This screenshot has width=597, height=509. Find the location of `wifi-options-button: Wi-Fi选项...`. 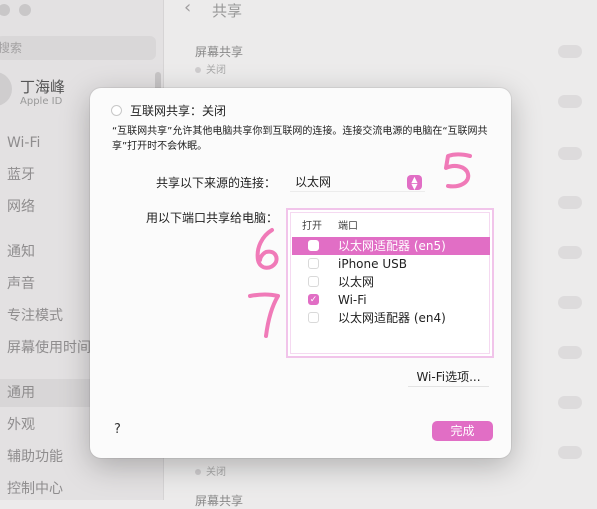

wifi-options-button: Wi-Fi选项... is located at coordinates (448, 377).